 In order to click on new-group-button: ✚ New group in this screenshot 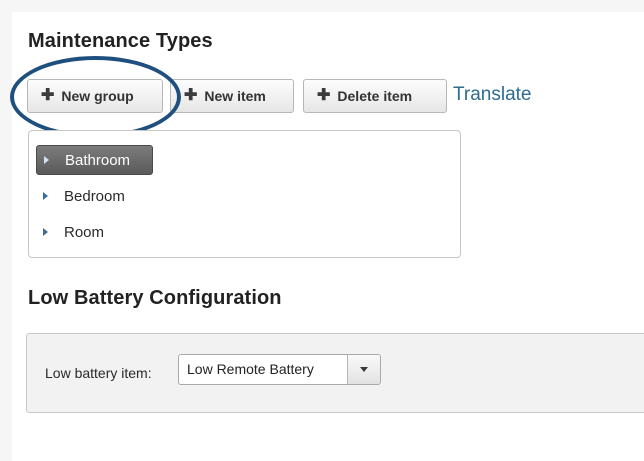, I will do `click(95, 96)`.